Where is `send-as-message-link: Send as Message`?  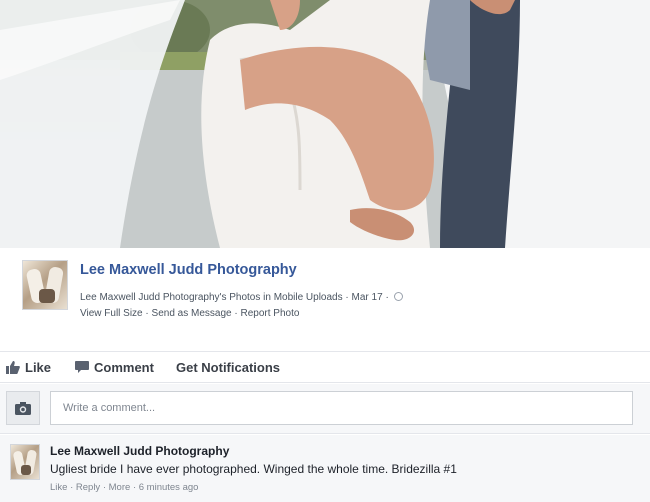 send-as-message-link: Send as Message is located at coordinates (192, 313).